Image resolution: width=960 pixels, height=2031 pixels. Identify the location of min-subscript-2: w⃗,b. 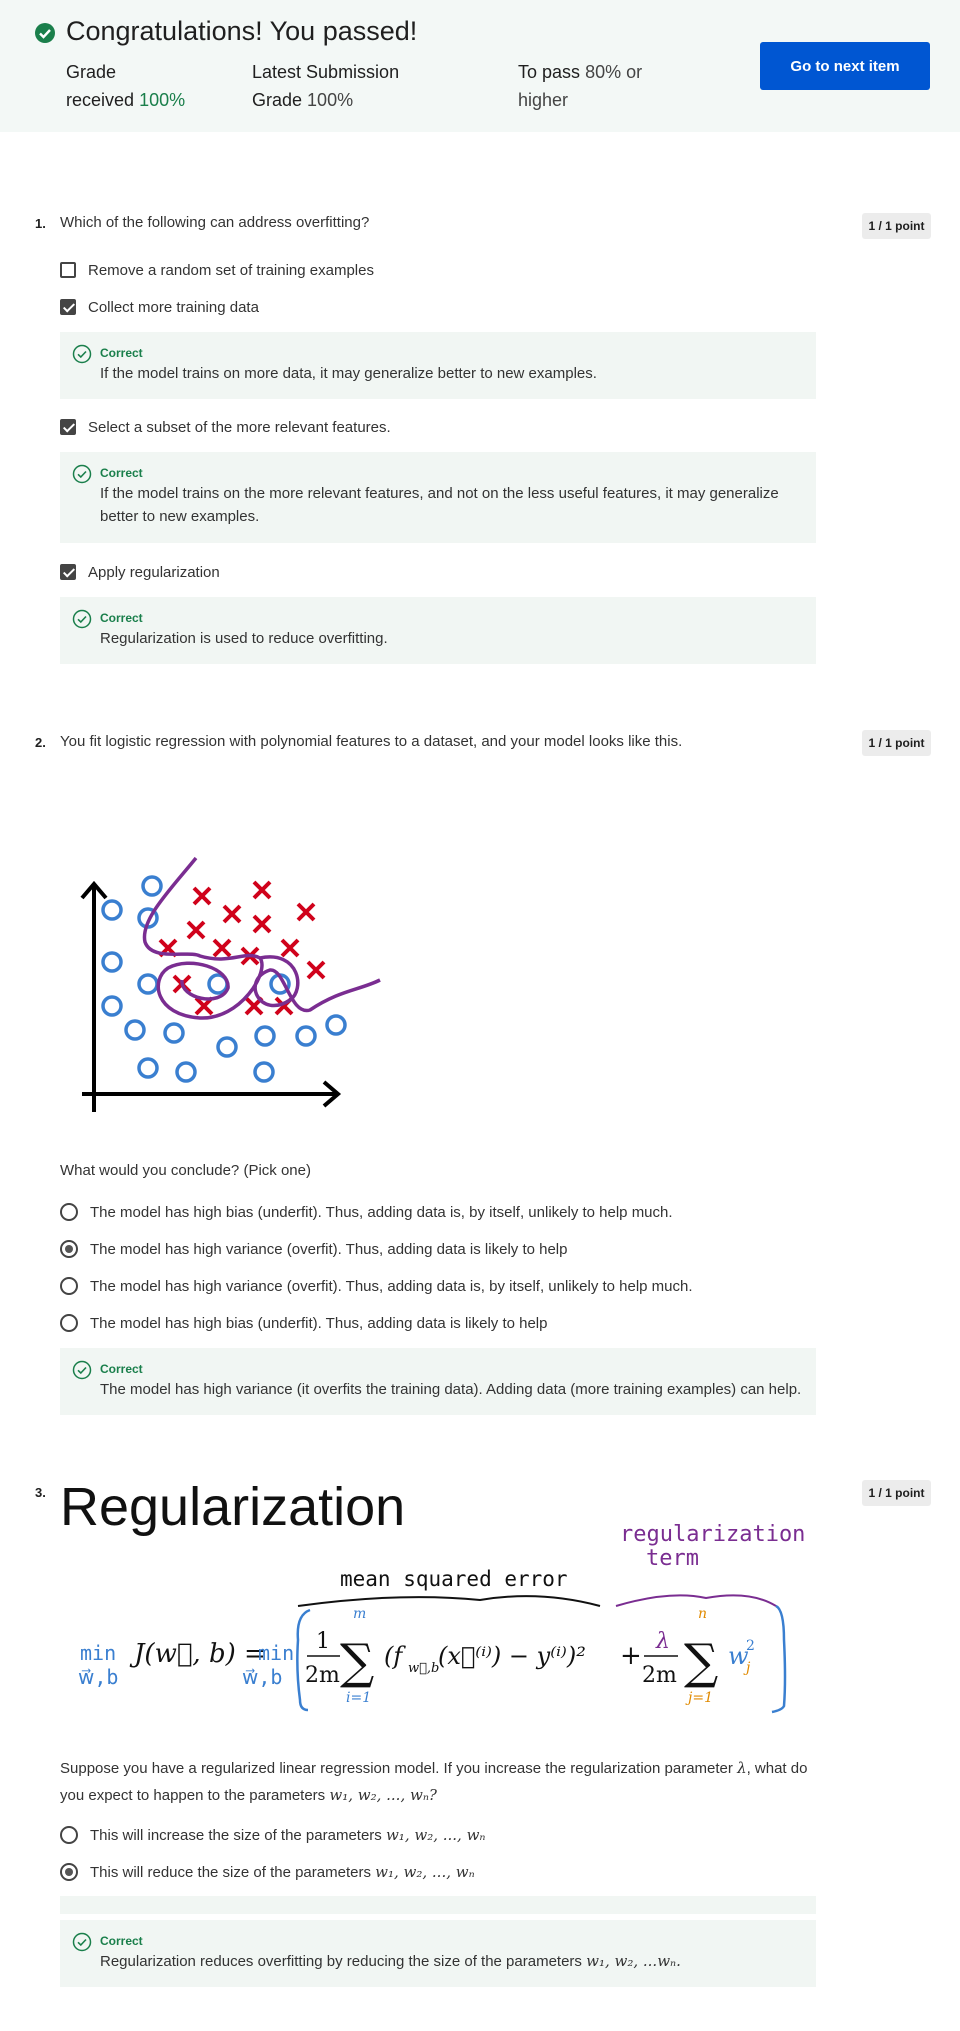
(262, 1677).